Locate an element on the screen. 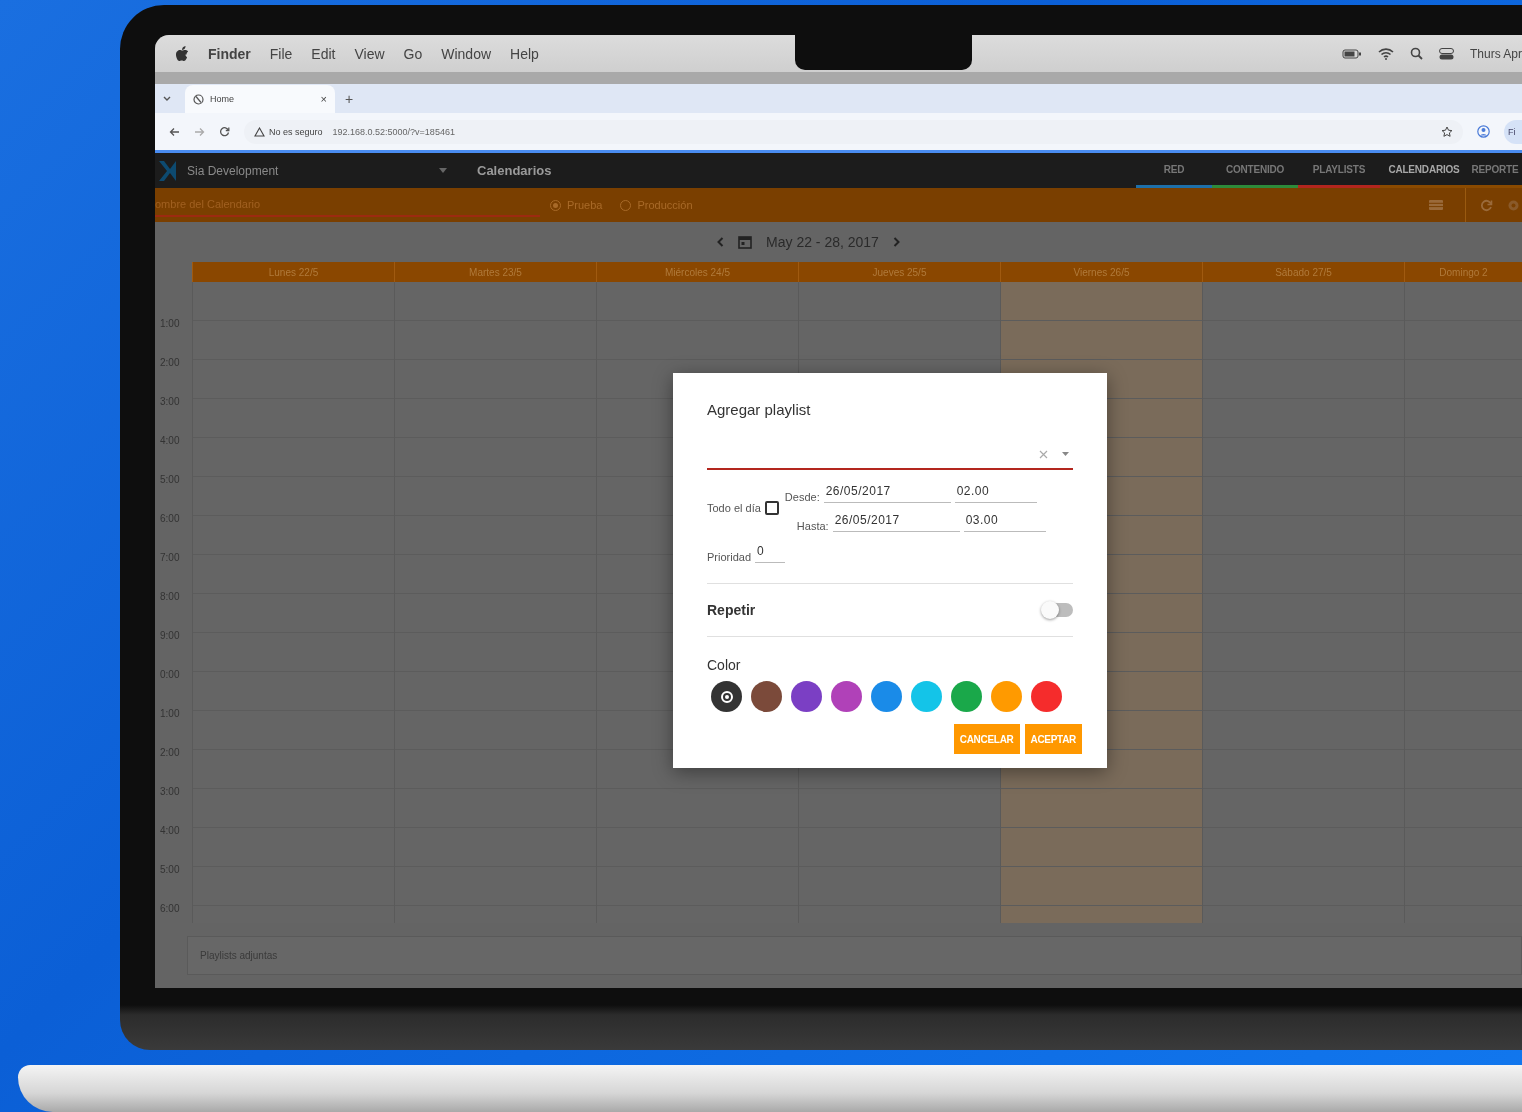  tab-title: Home is located at coordinates (222, 99).